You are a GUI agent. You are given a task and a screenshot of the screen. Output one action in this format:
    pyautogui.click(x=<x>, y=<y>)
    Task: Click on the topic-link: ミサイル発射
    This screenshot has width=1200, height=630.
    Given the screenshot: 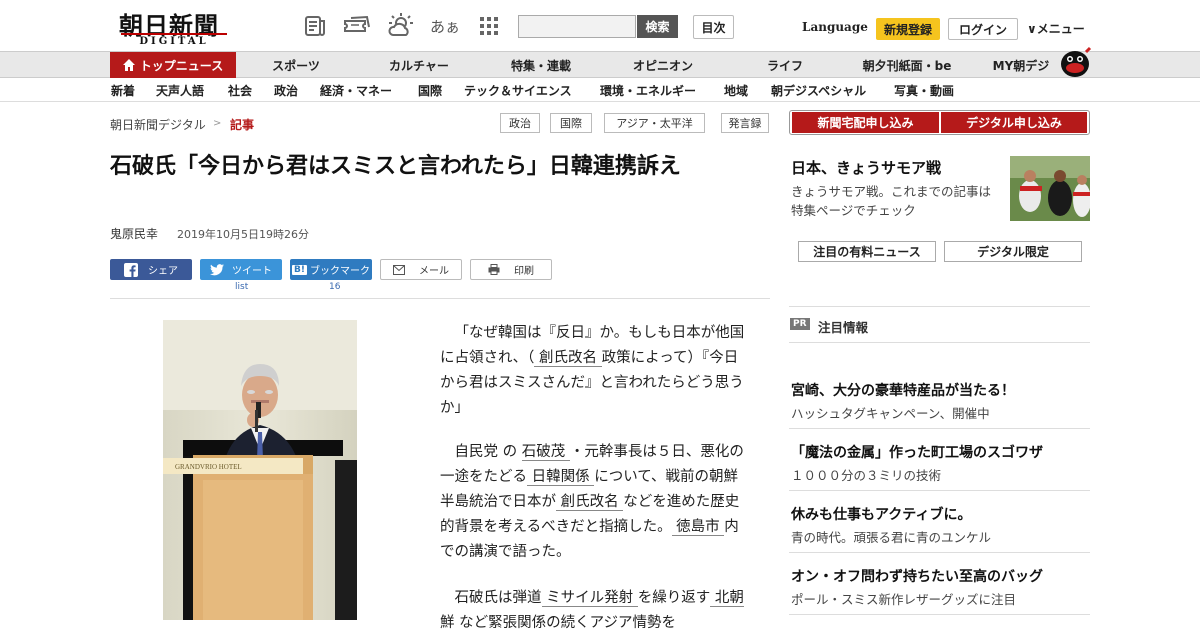 What is the action you would take?
    pyautogui.click(x=589, y=598)
    